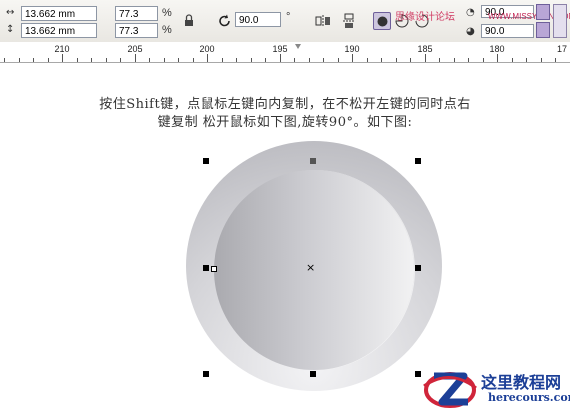 Image resolution: width=570 pixels, height=411 pixels. Describe the element at coordinates (313, 161) in the screenshot. I see `selection-handle-top` at that location.